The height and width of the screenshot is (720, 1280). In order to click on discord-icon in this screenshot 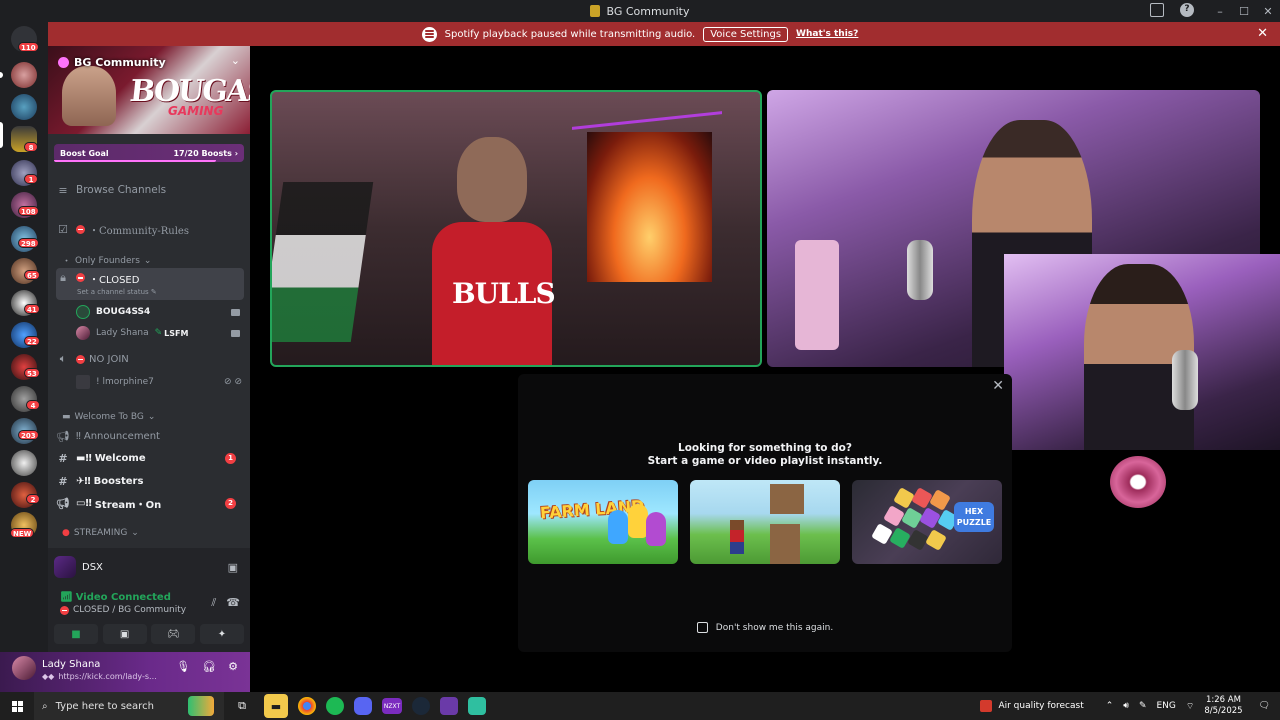, I will do `click(363, 706)`.